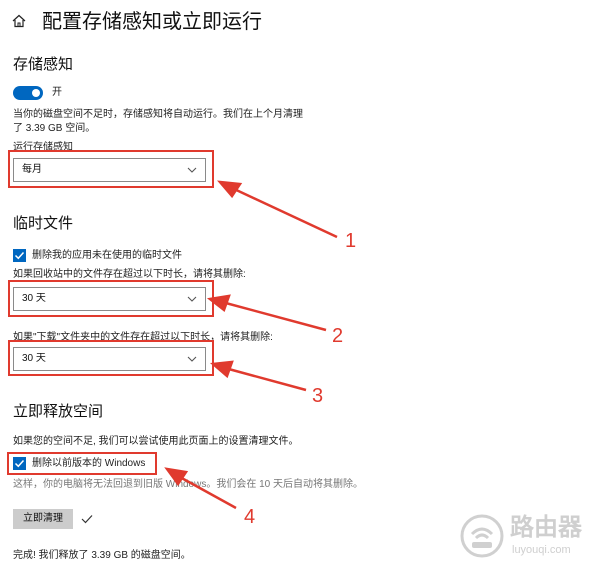 The width and height of the screenshot is (600, 578). What do you see at coordinates (176, 477) in the screenshot?
I see `arrow-4-head` at bounding box center [176, 477].